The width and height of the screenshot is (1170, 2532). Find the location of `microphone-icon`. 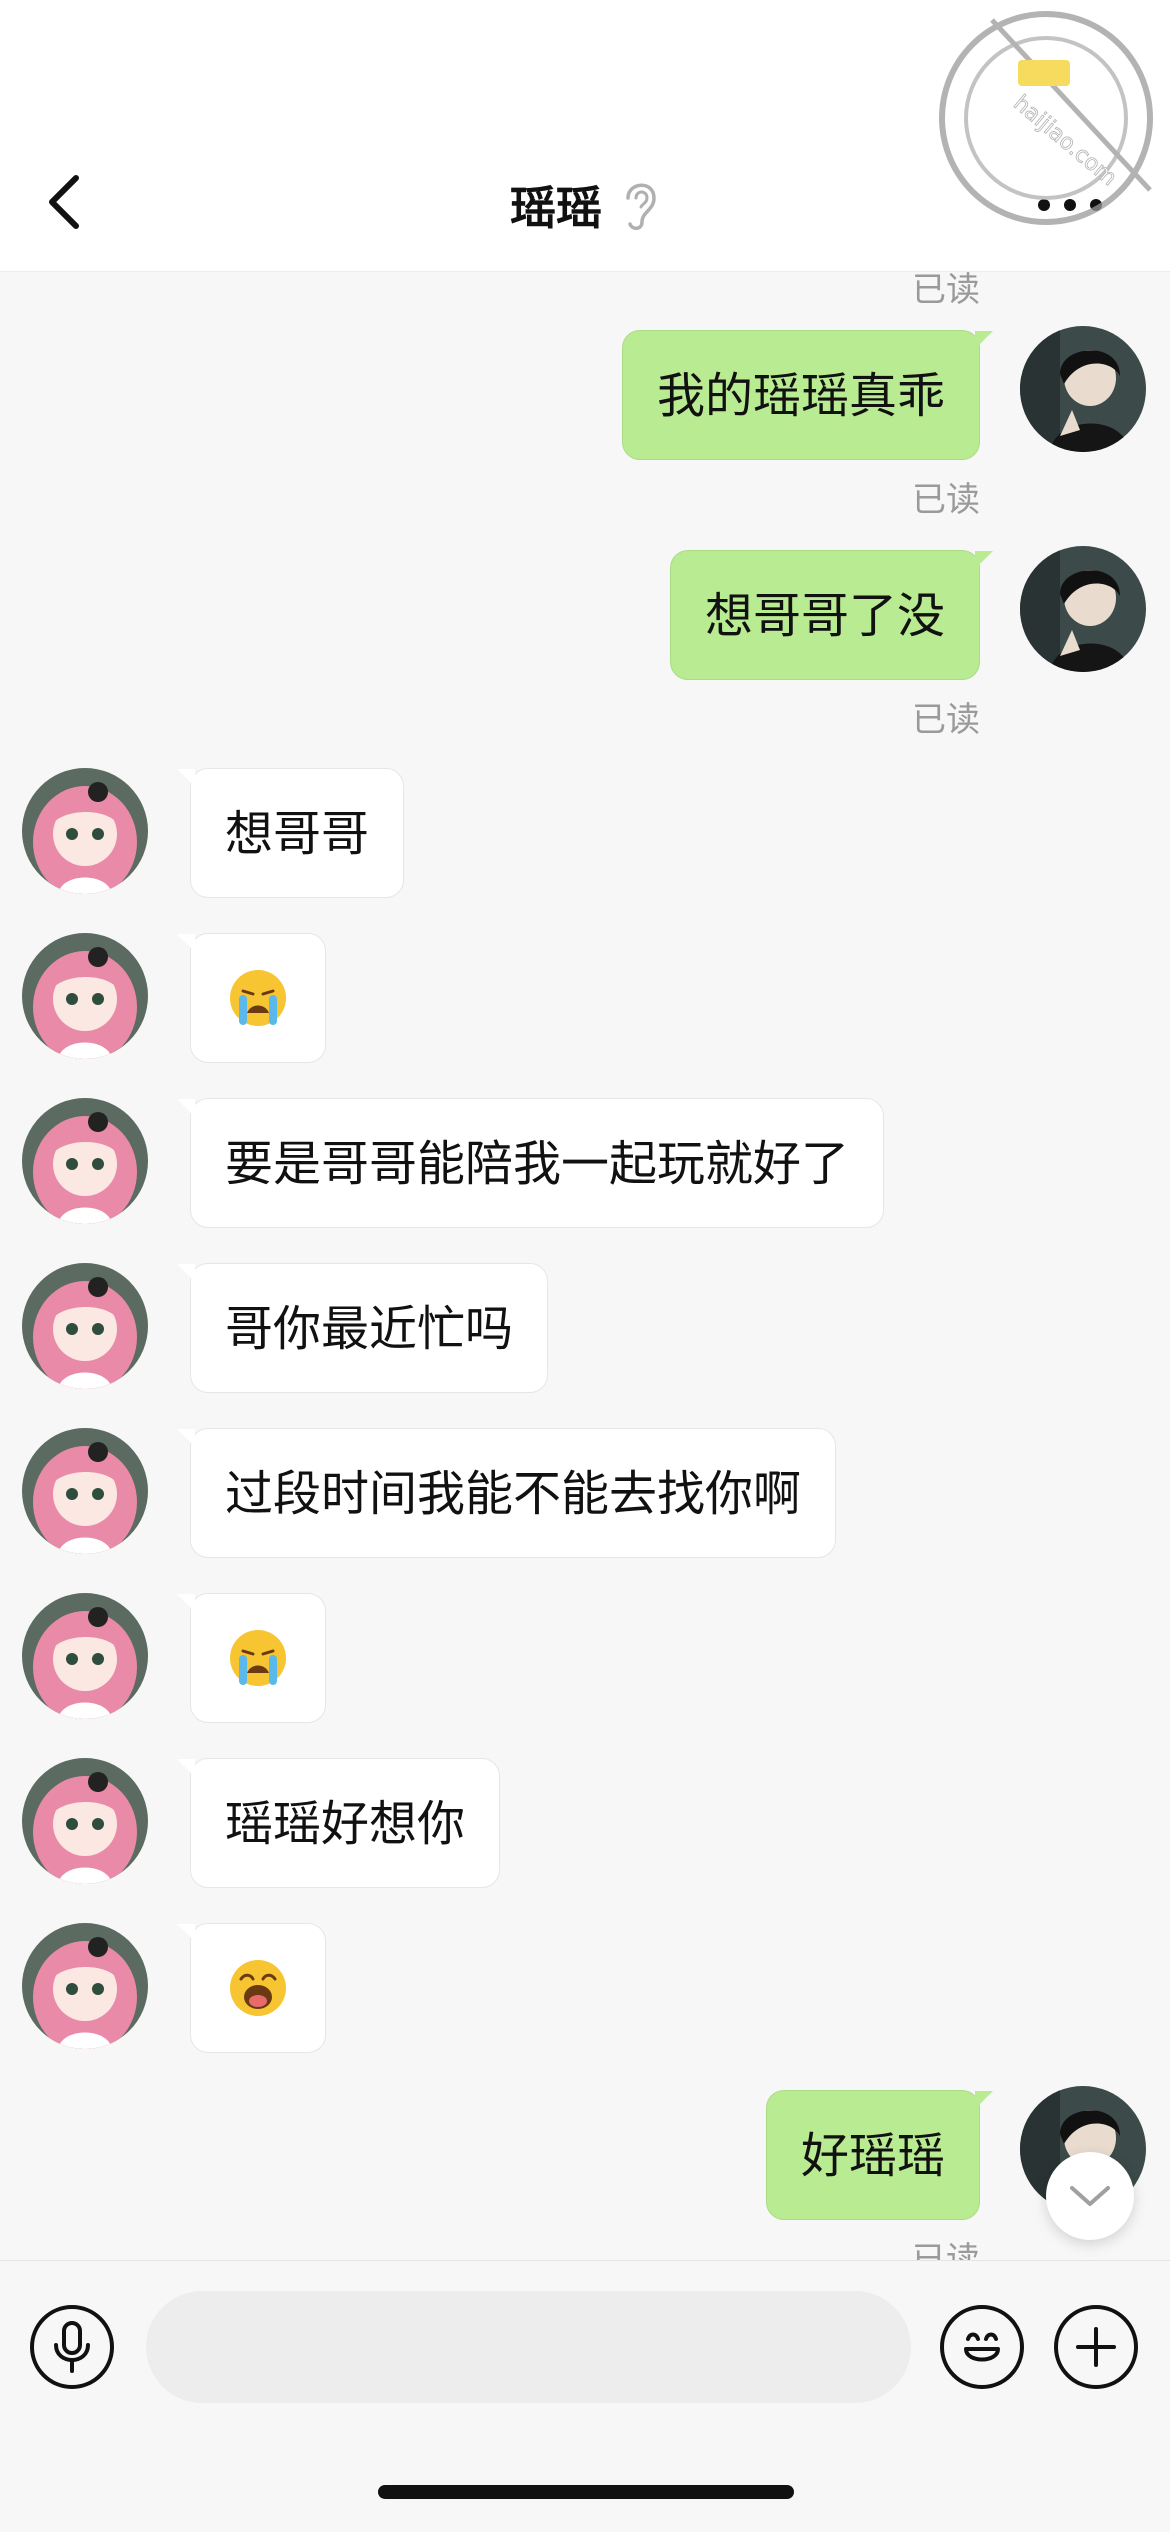

microphone-icon is located at coordinates (72, 2347).